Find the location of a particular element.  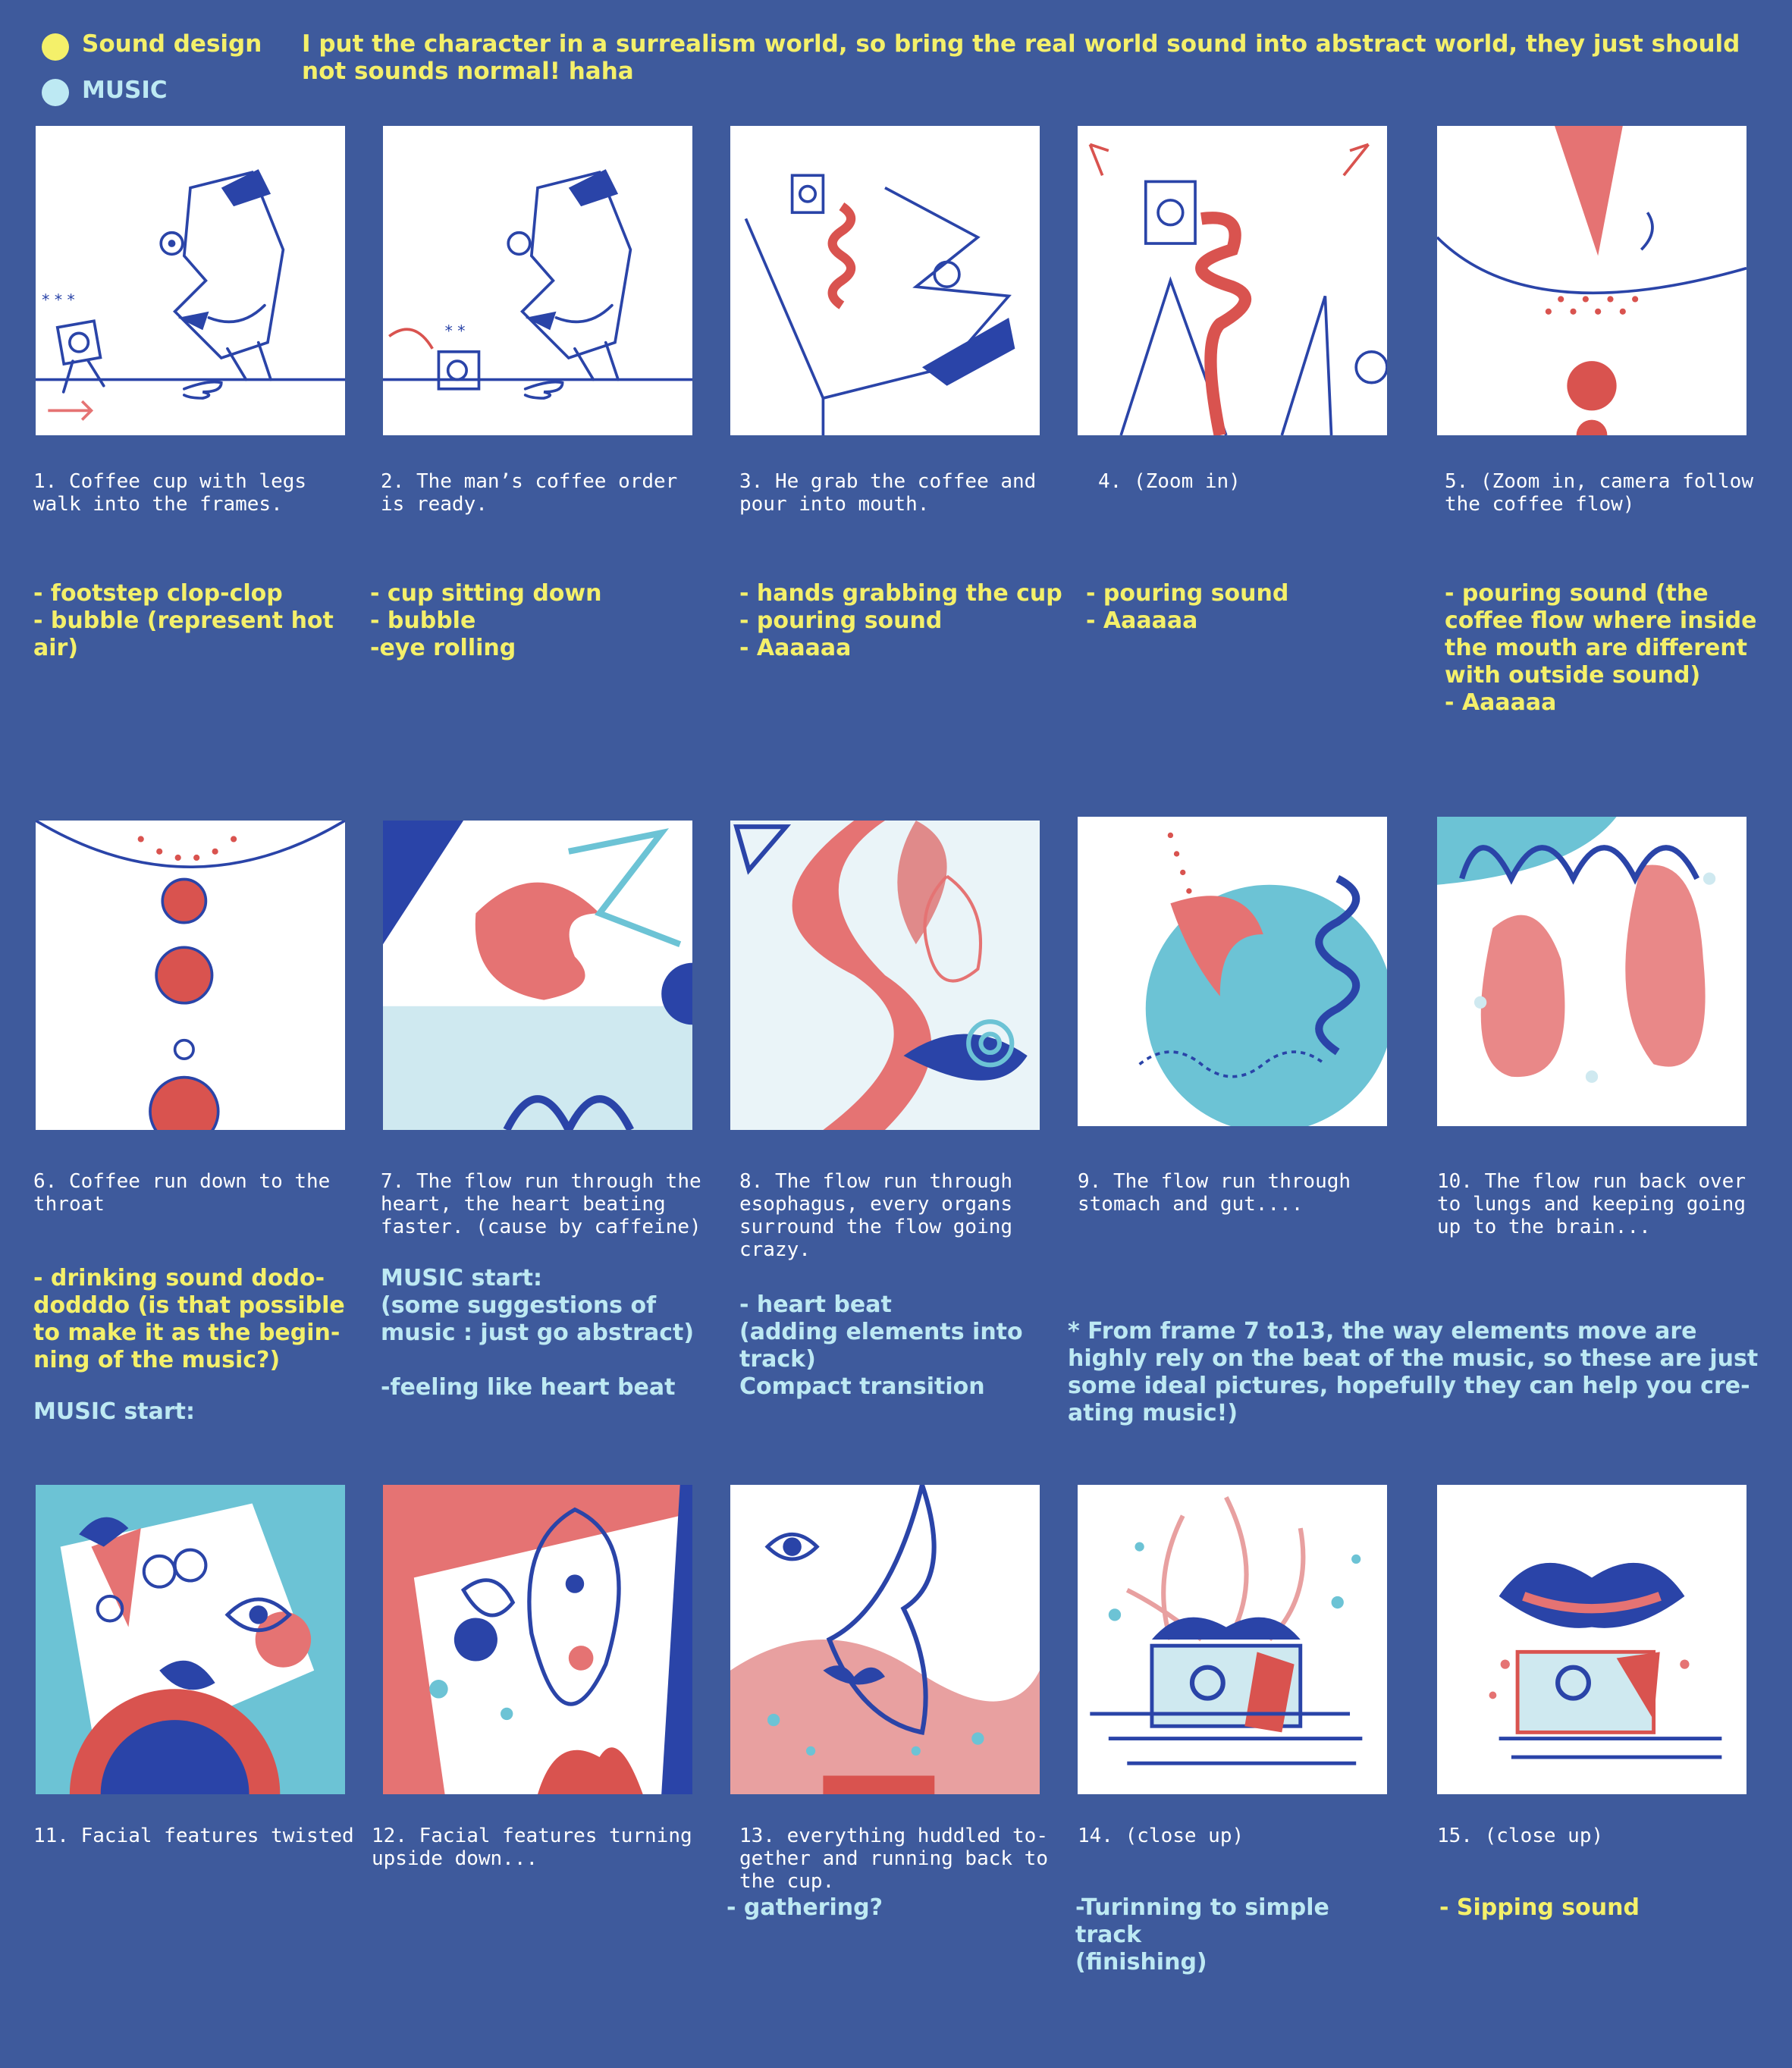

frame-4-caption: 4. (Zoom in) is located at coordinates (1169, 481).